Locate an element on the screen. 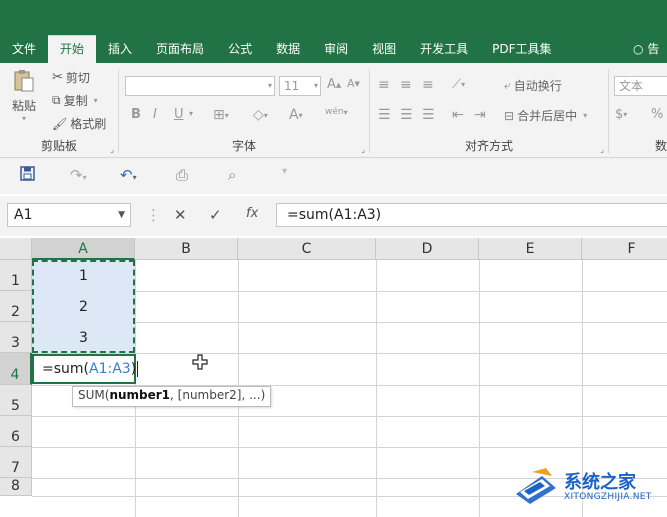 This screenshot has height=517, width=667. decrease-indent-icon: ⇤ is located at coordinates (458, 115).